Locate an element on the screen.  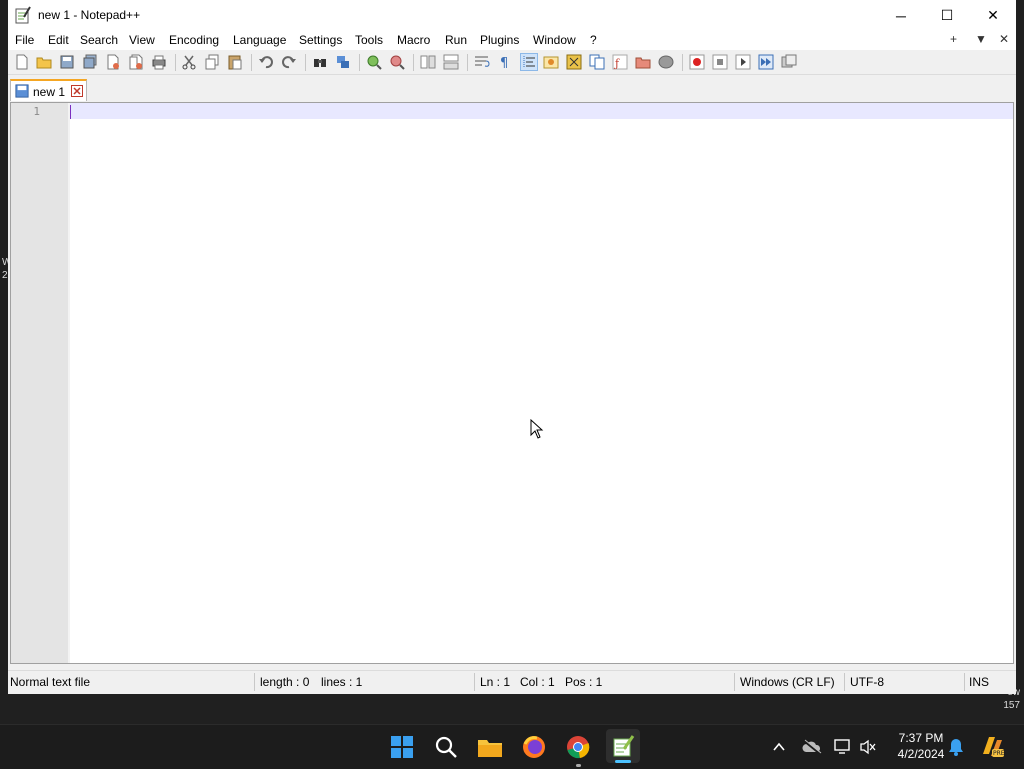
maximize-icon: ☐ is located at coordinates (947, 15).